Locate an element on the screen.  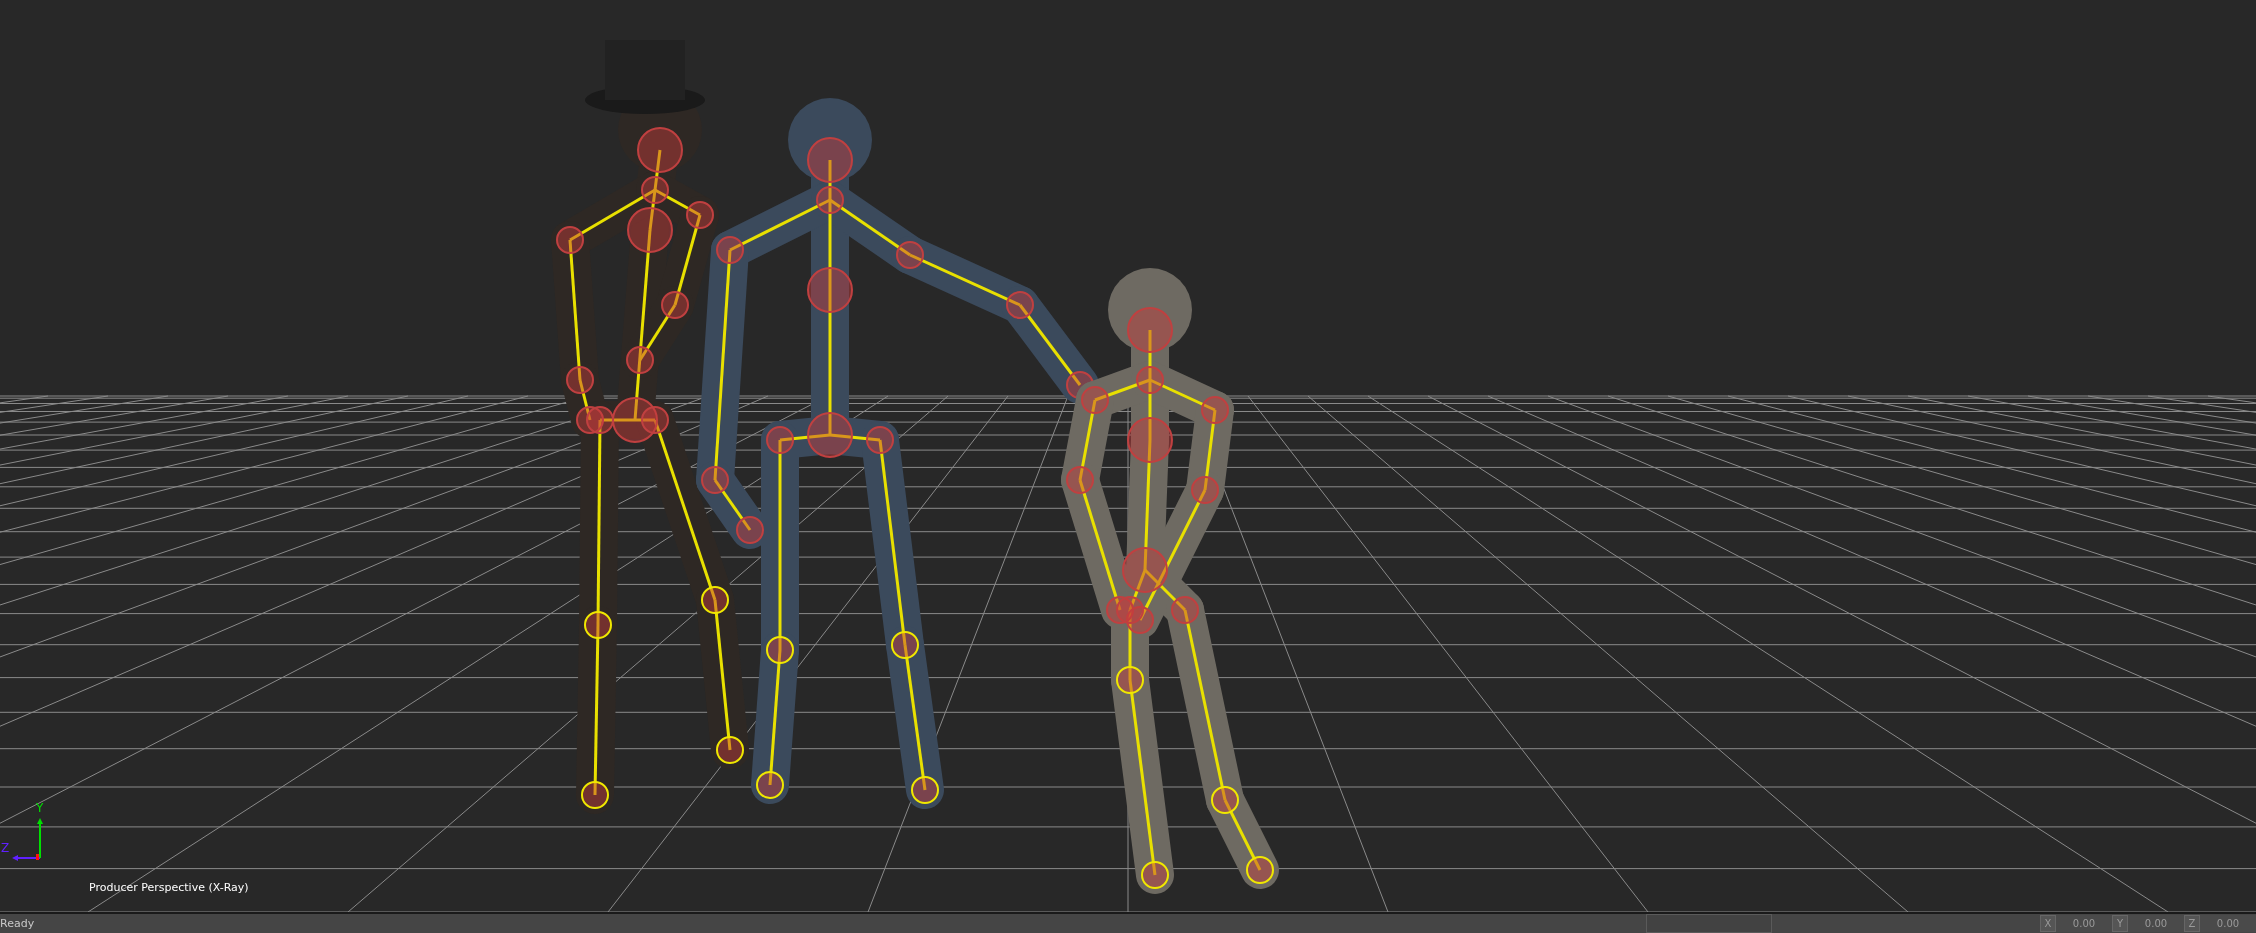
axis-label: Y is located at coordinates (40, 808).